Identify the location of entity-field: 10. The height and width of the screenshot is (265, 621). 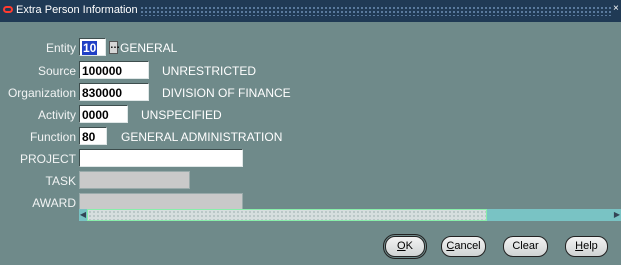
(92, 47).